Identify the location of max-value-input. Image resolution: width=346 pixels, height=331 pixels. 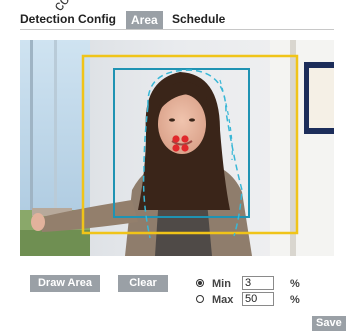
(258, 299).